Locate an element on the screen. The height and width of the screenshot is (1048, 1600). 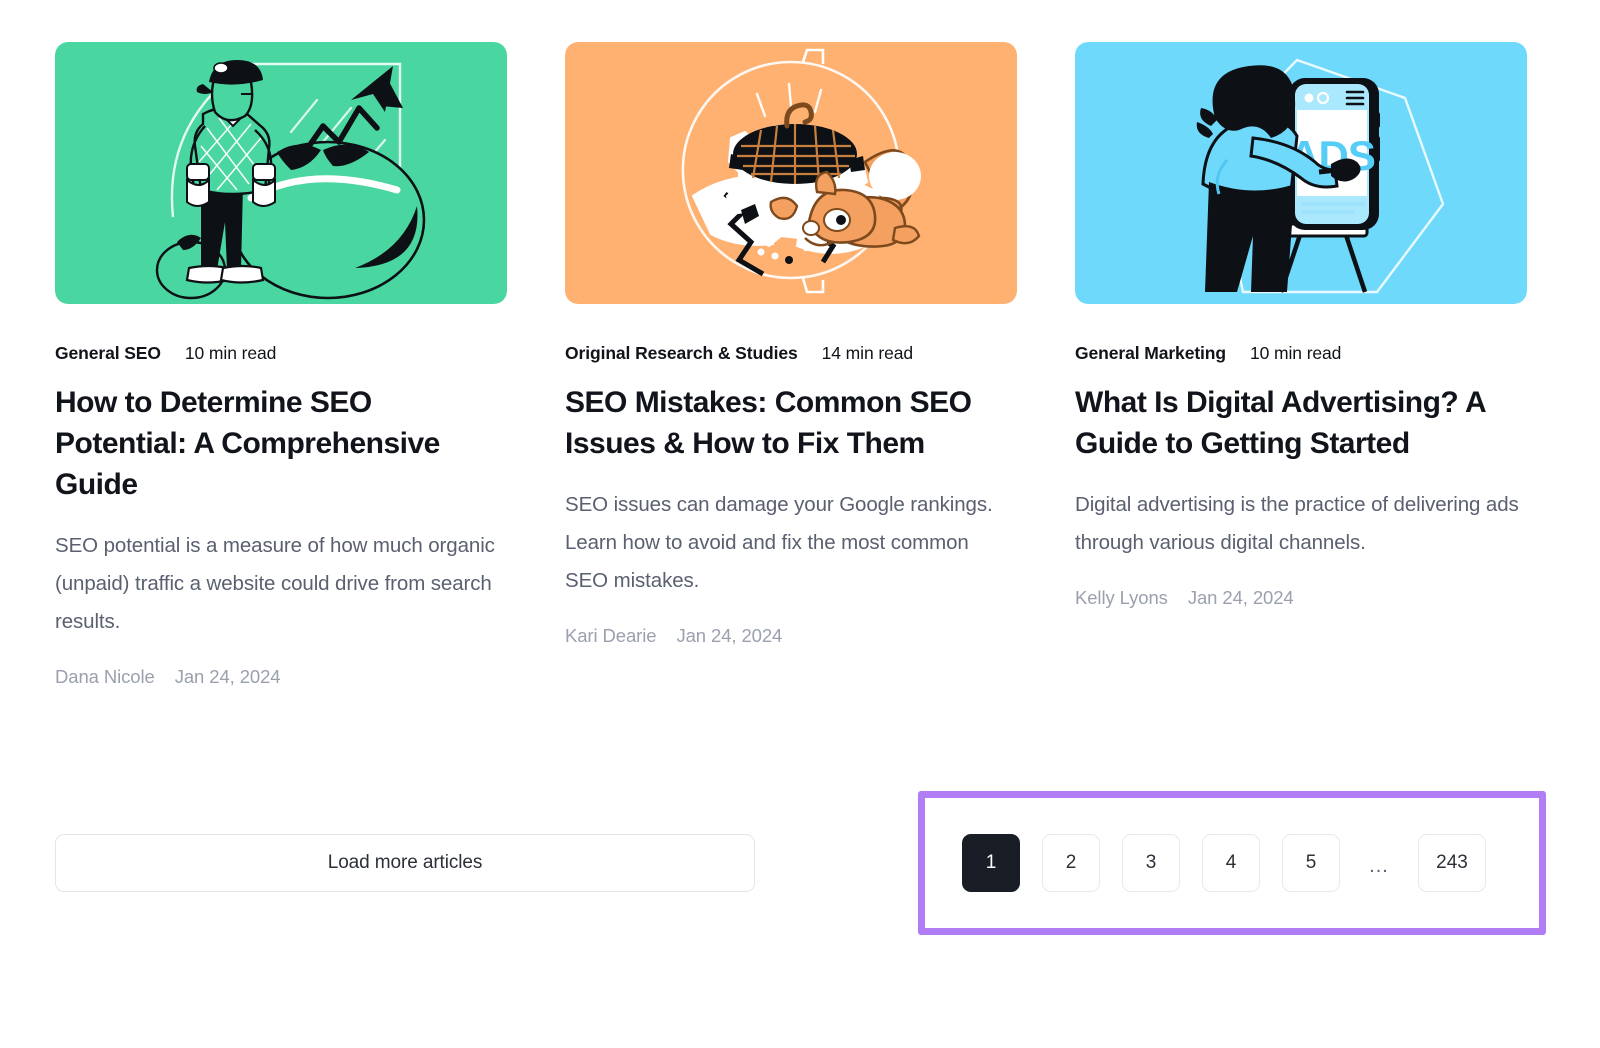
pagination: 1 2 3 4 5 ... 243 is located at coordinates (1224, 863).